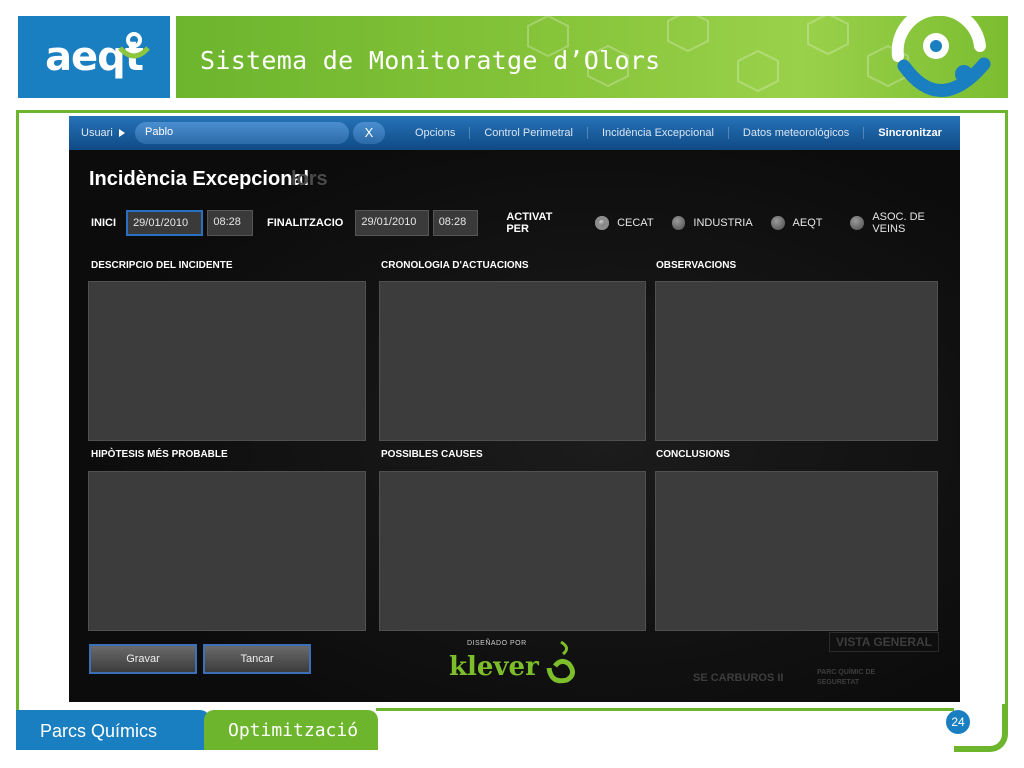 The image size is (1024, 768). I want to click on radio-cecat, so click(602, 223).